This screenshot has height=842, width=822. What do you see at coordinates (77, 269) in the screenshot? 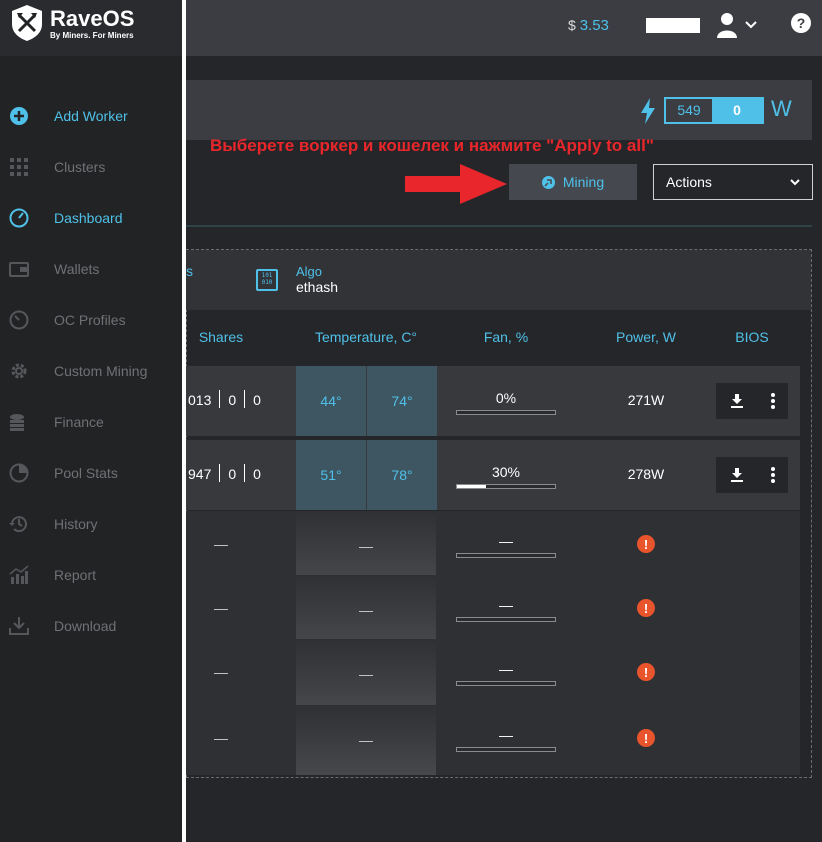
I see `sidebar-item-label: Wallets` at bounding box center [77, 269].